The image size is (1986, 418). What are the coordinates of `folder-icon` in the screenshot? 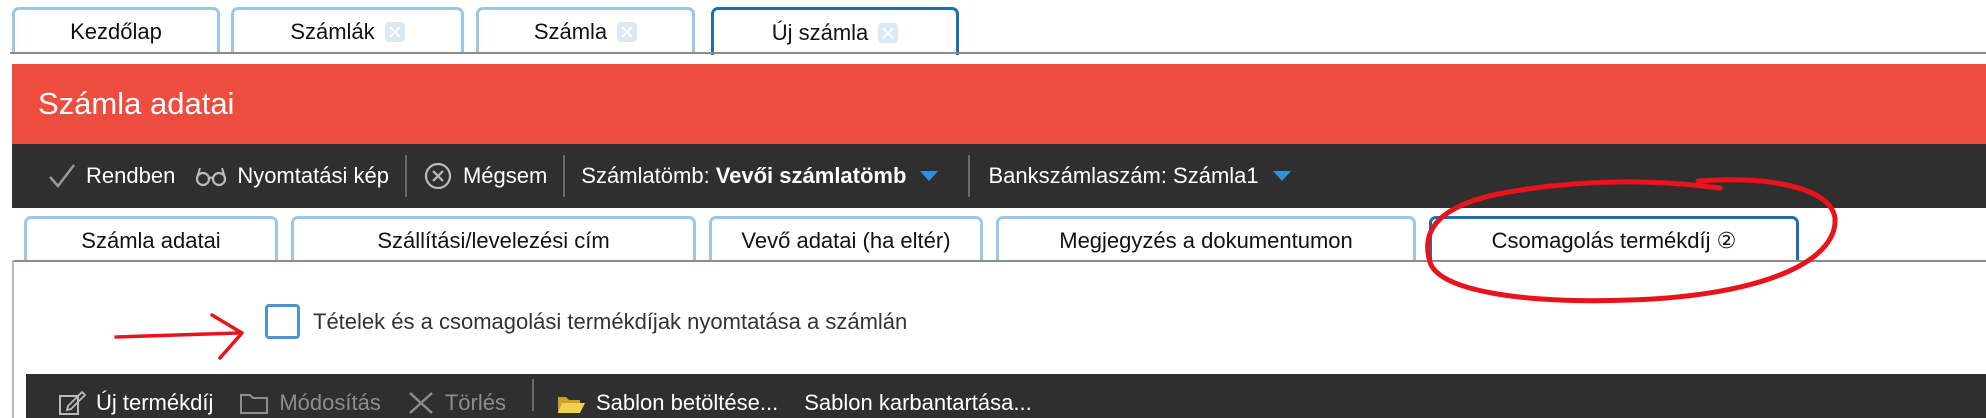 It's located at (254, 403).